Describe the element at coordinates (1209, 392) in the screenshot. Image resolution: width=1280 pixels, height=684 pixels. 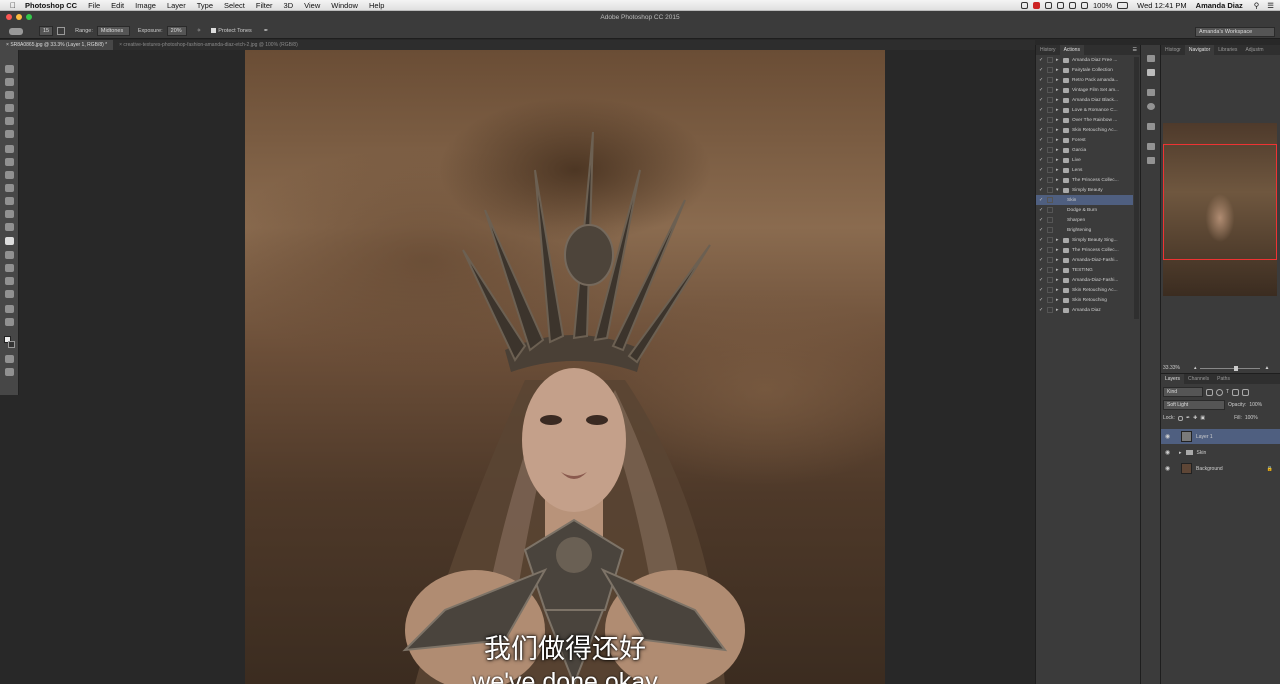
I see `filter-pixel-icon` at that location.